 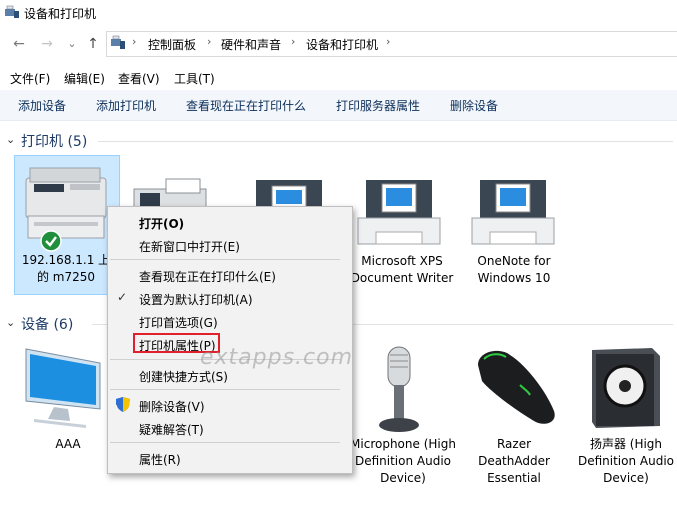 What do you see at coordinates (118, 42) in the screenshot?
I see `control-panel-icon` at bounding box center [118, 42].